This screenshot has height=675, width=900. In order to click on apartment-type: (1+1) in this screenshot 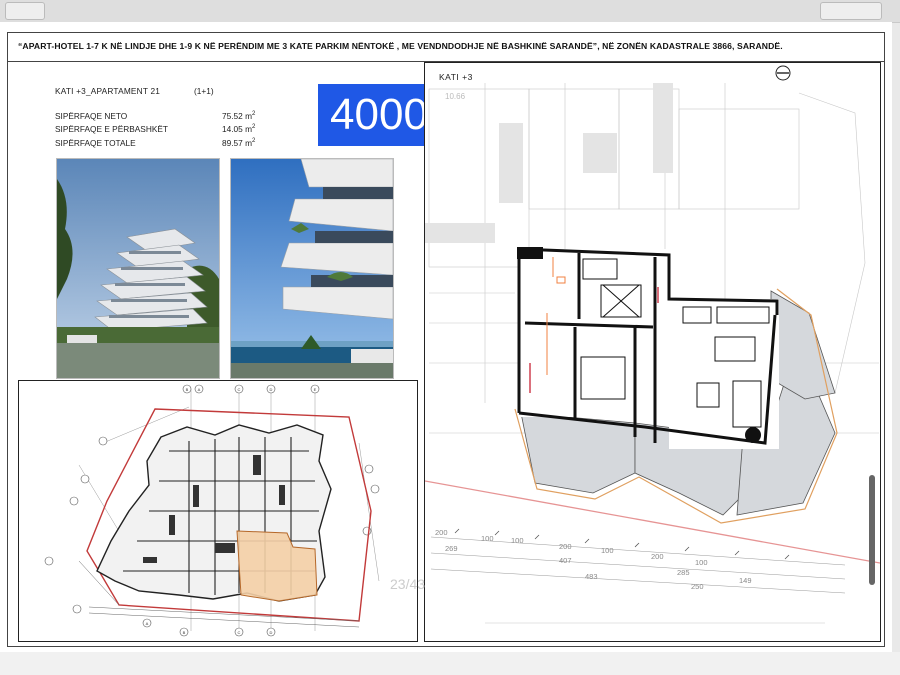, I will do `click(204, 91)`.